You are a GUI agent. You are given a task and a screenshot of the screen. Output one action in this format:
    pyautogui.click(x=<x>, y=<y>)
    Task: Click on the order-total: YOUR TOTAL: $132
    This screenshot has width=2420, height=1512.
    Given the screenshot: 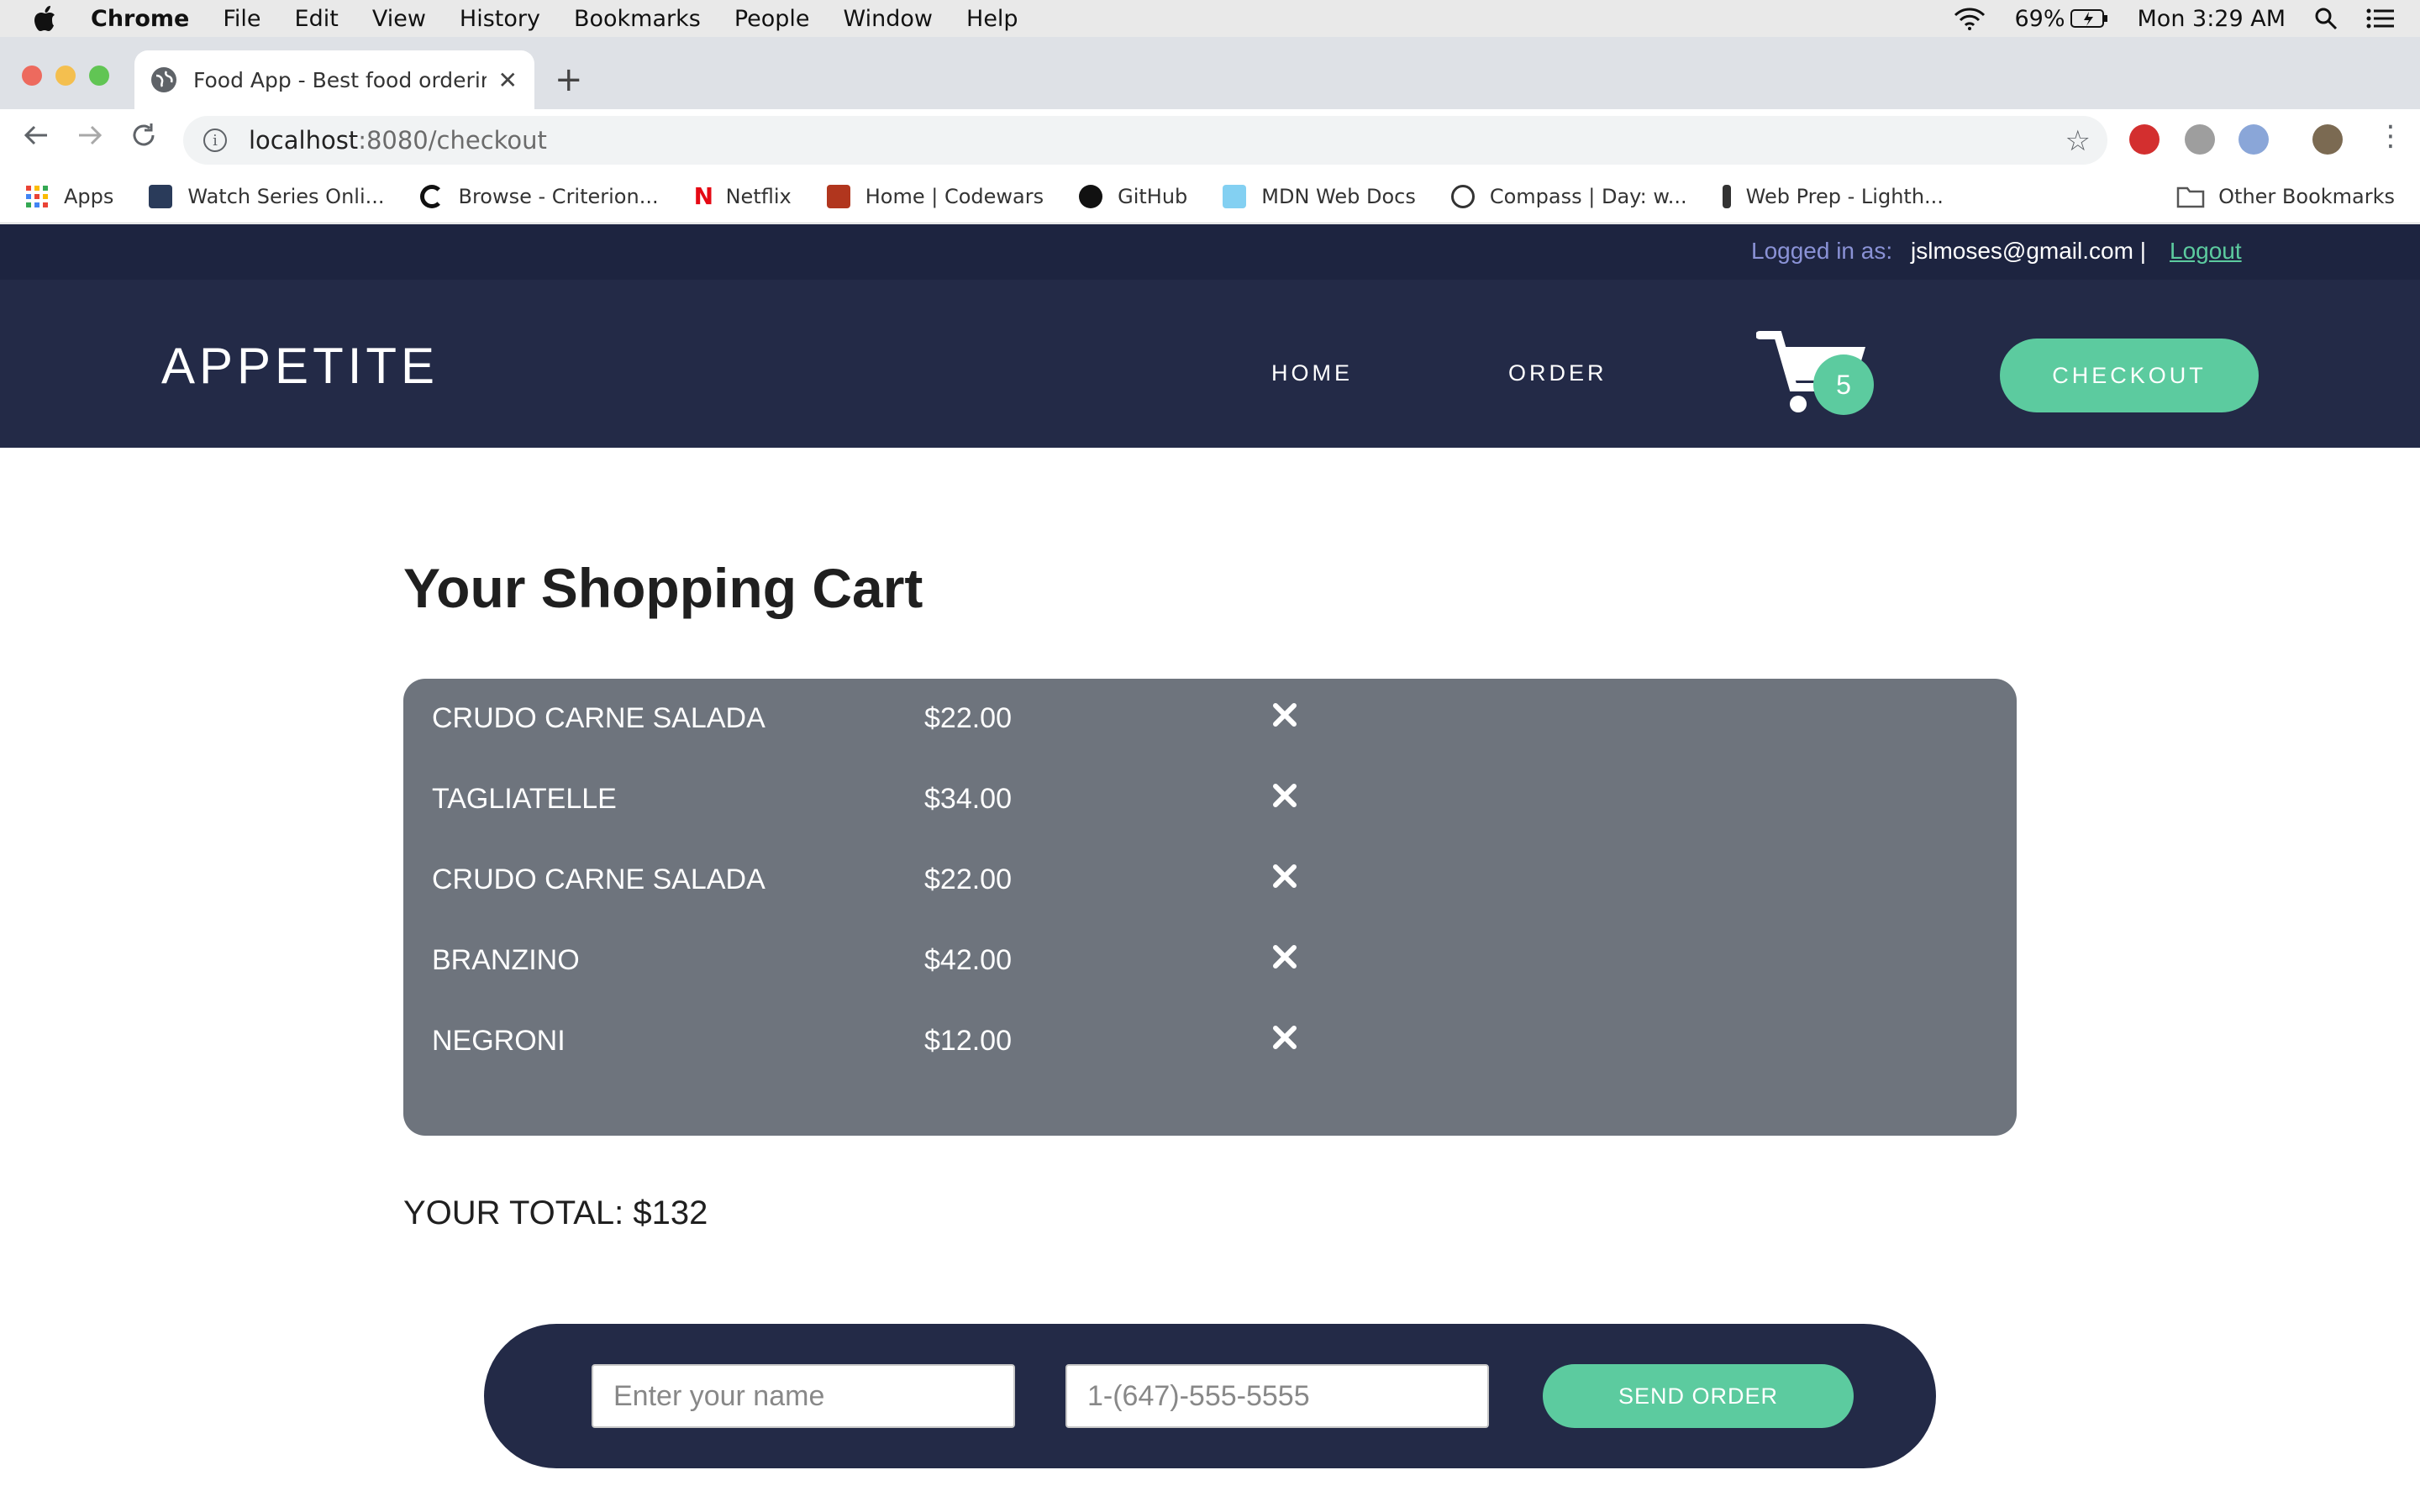 What is the action you would take?
    pyautogui.click(x=555, y=1212)
    